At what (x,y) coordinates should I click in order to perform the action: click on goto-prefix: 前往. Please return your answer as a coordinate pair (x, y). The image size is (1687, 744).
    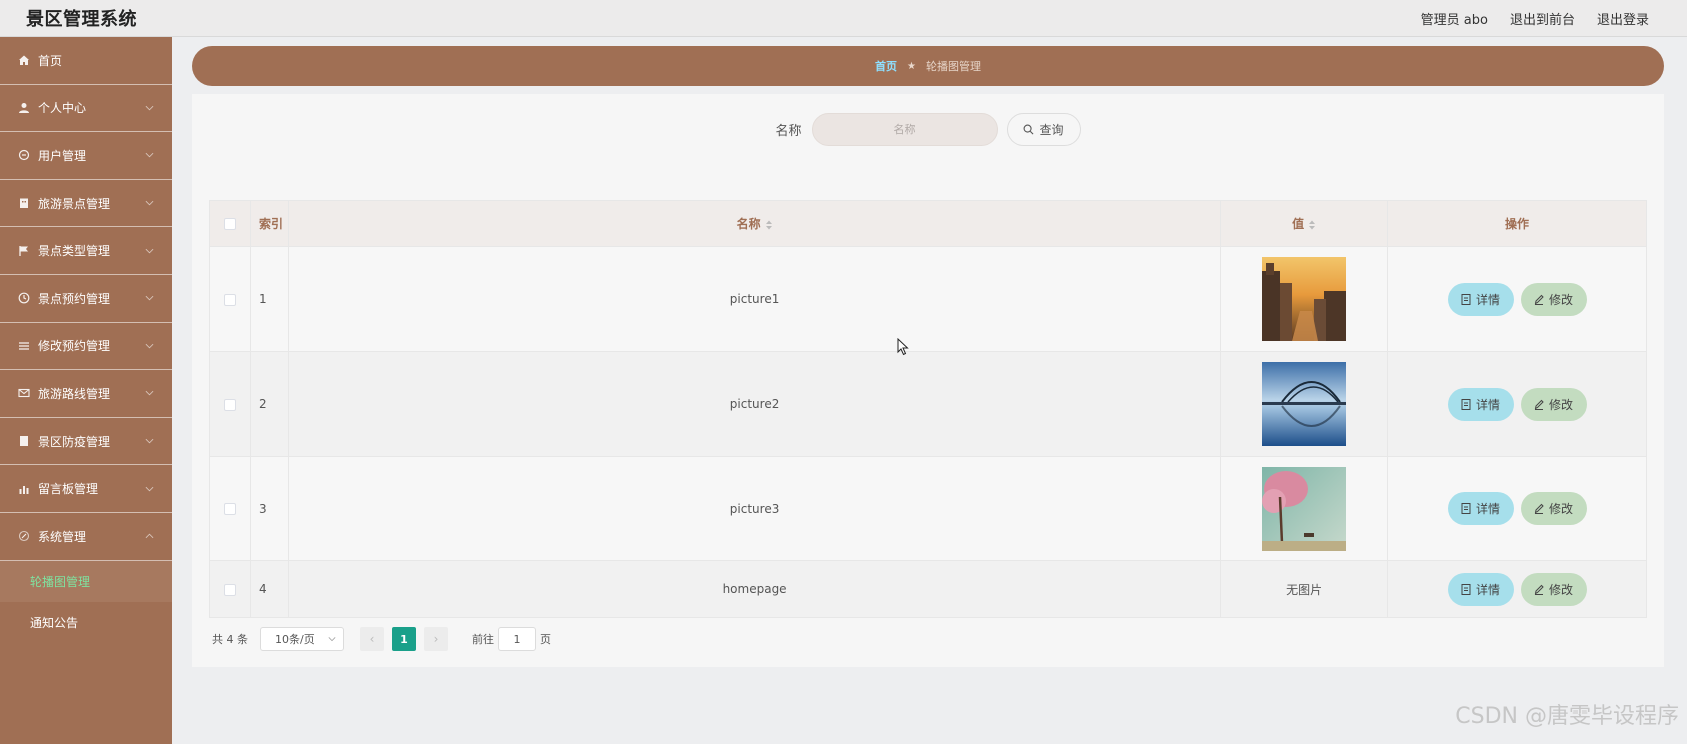
    Looking at the image, I should click on (483, 639).